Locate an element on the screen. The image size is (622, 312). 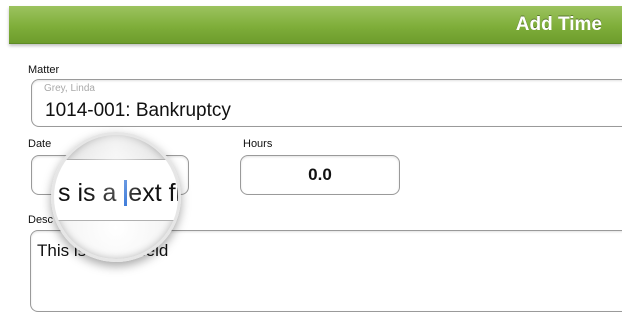
magnified-text-before: s is a is located at coordinates (91, 193).